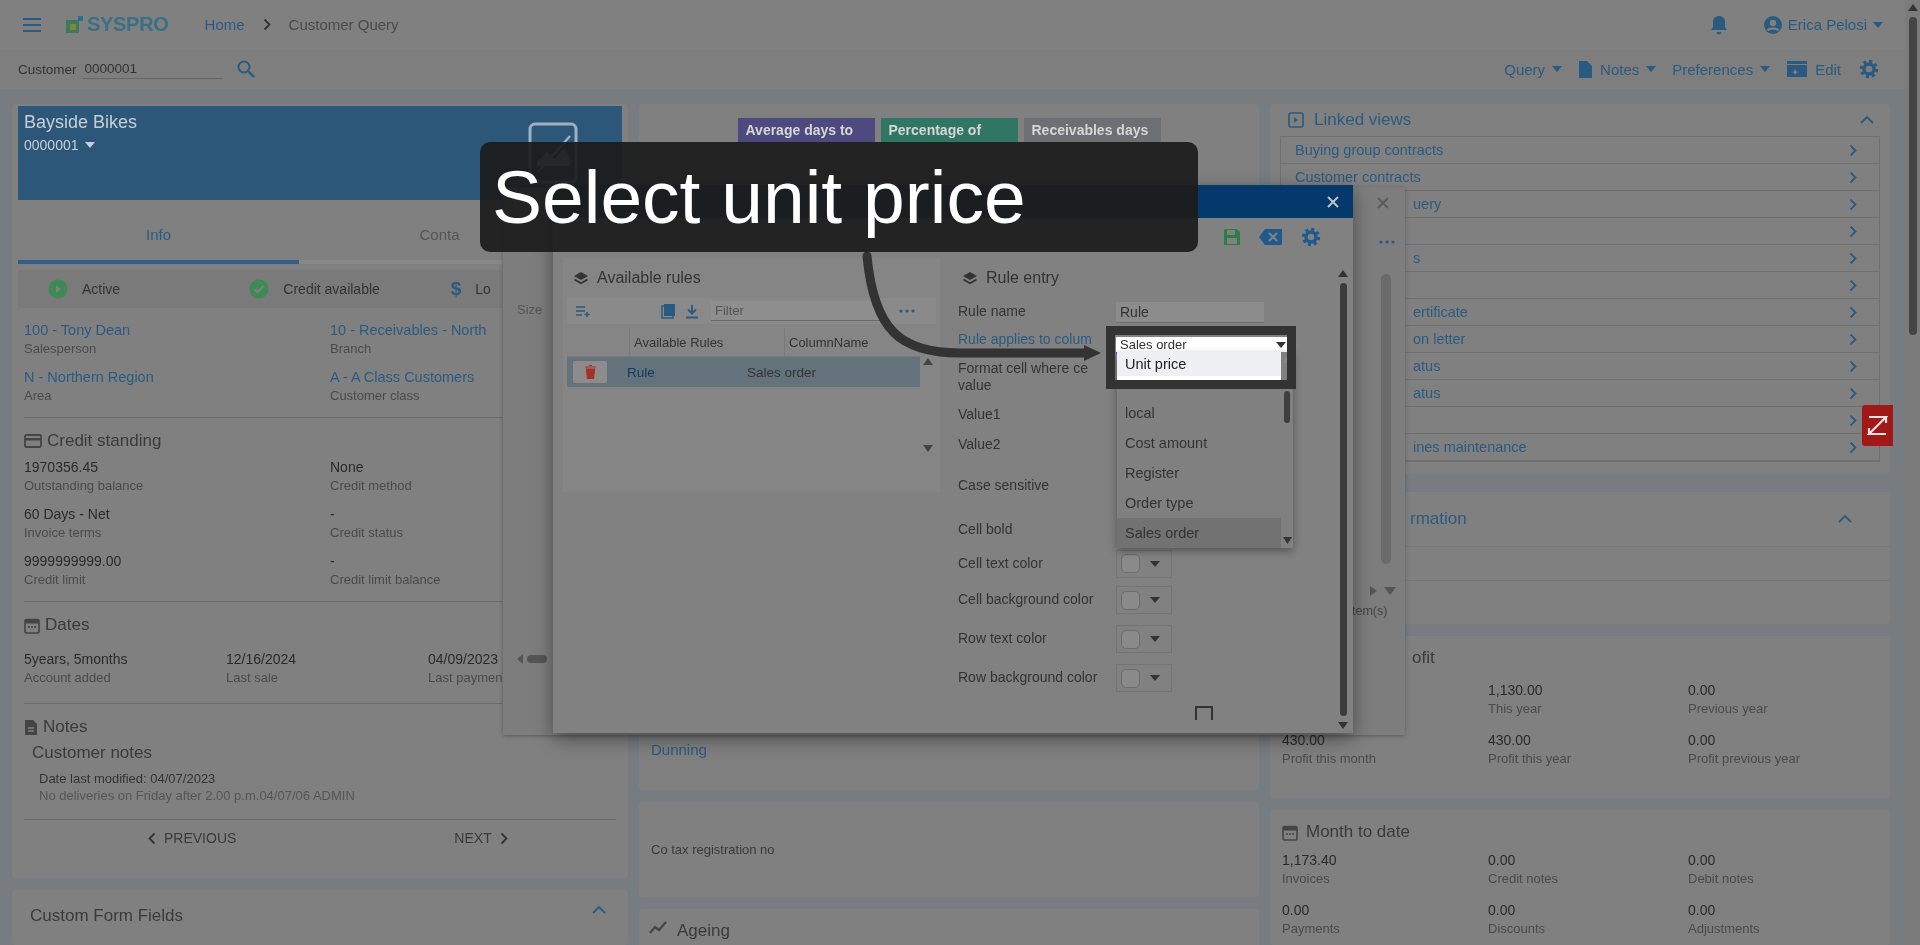 The width and height of the screenshot is (1920, 945). What do you see at coordinates (67, 625) in the screenshot?
I see `section-title: Dates` at bounding box center [67, 625].